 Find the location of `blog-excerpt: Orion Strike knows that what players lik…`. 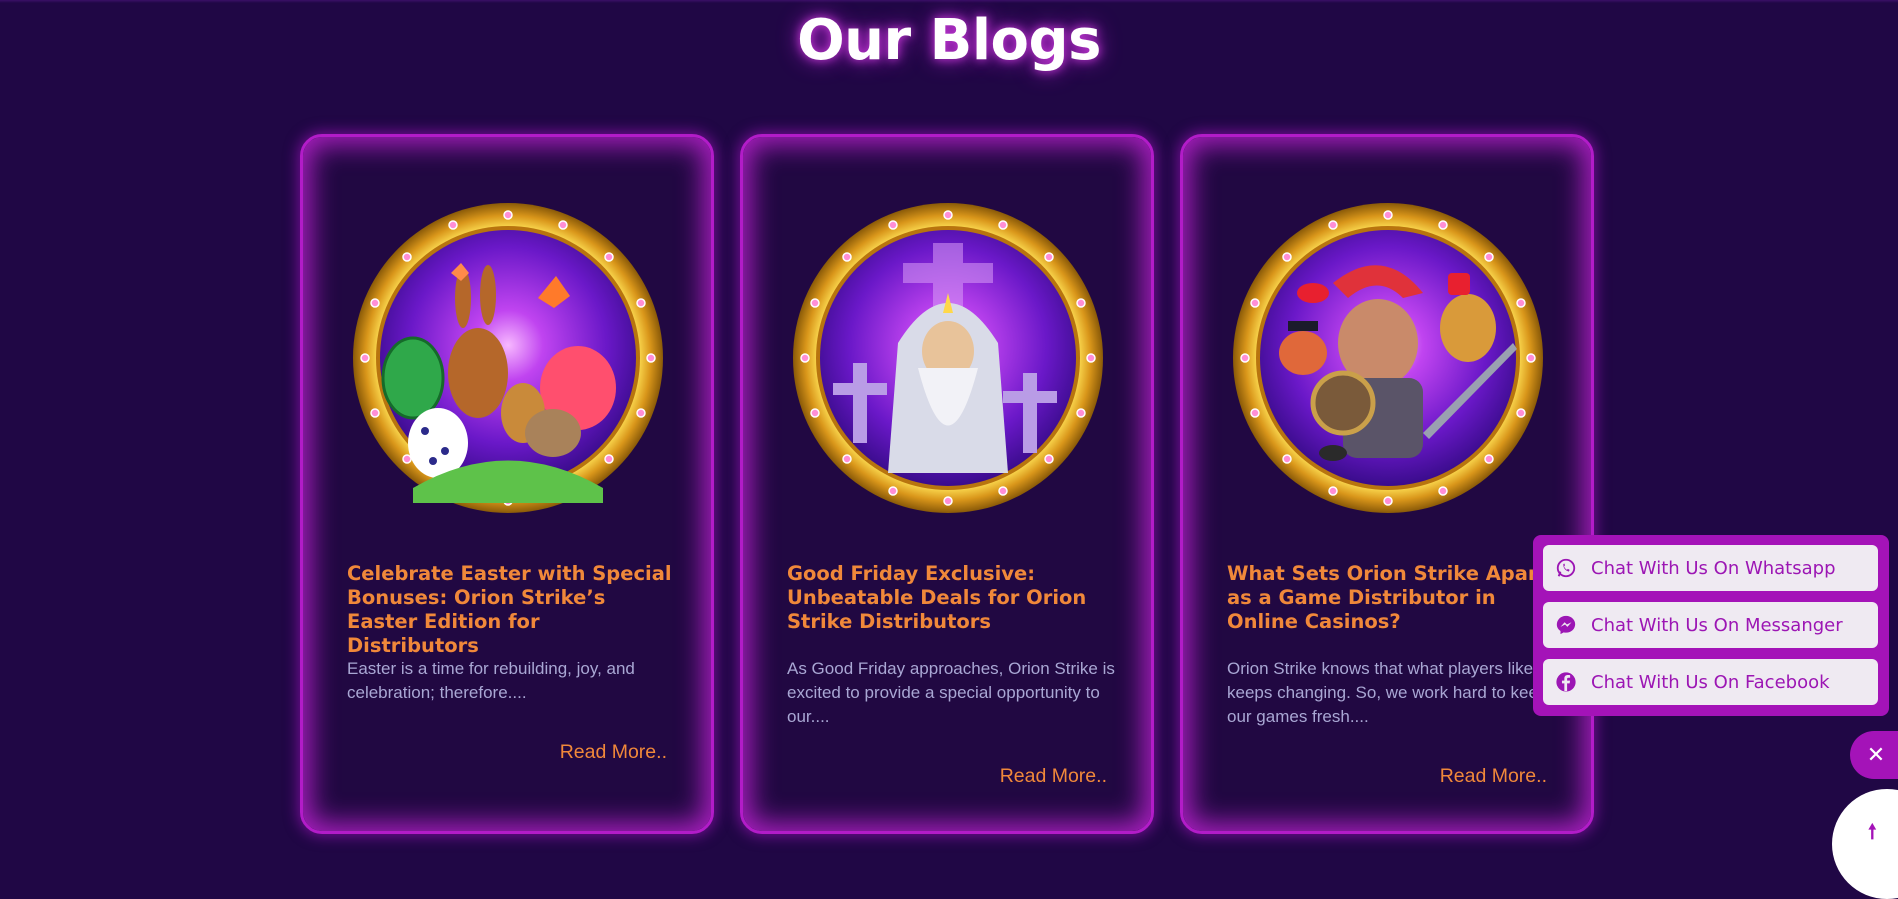

blog-excerpt: Orion Strike knows that what players lik… is located at coordinates (1387, 692).